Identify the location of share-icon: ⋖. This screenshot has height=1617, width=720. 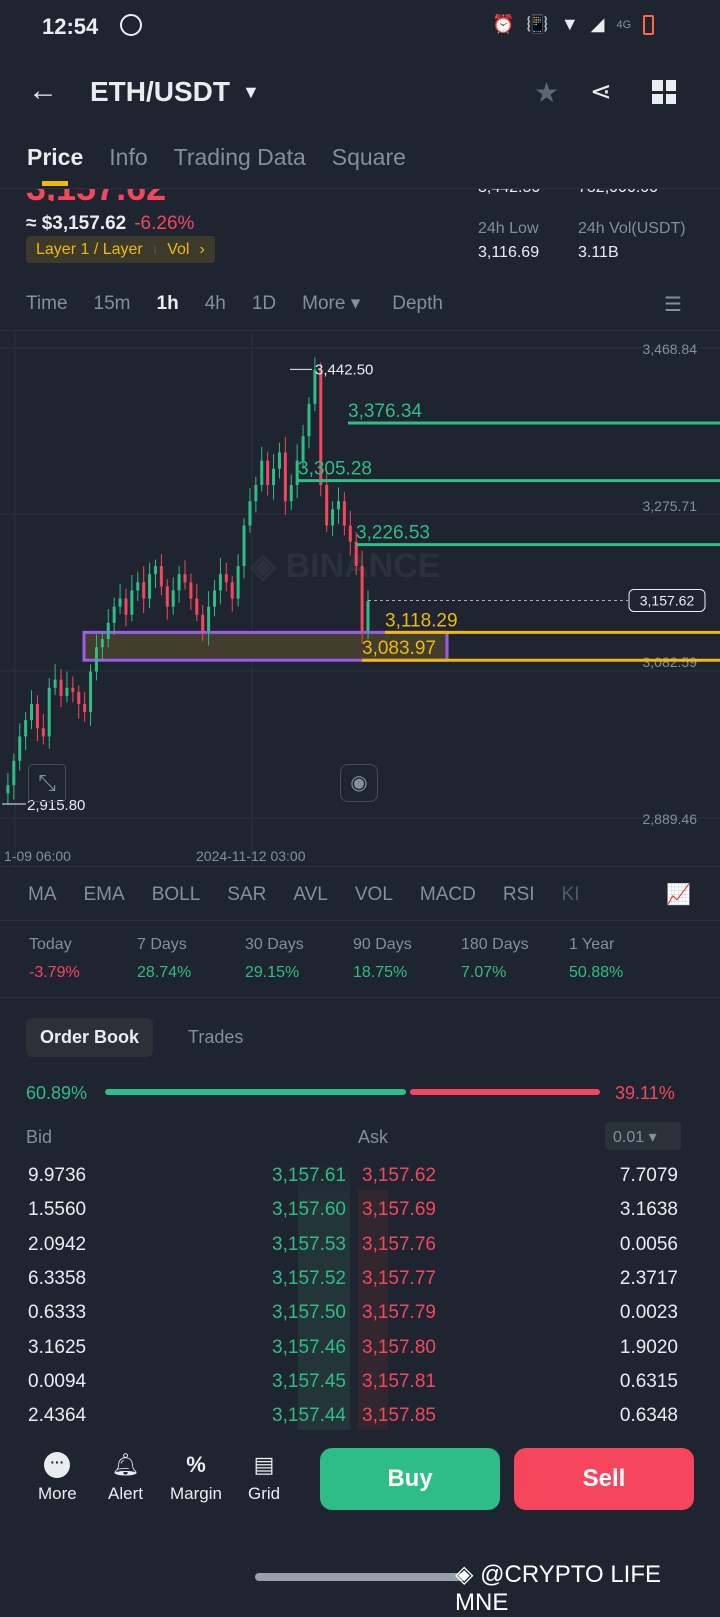
(601, 91).